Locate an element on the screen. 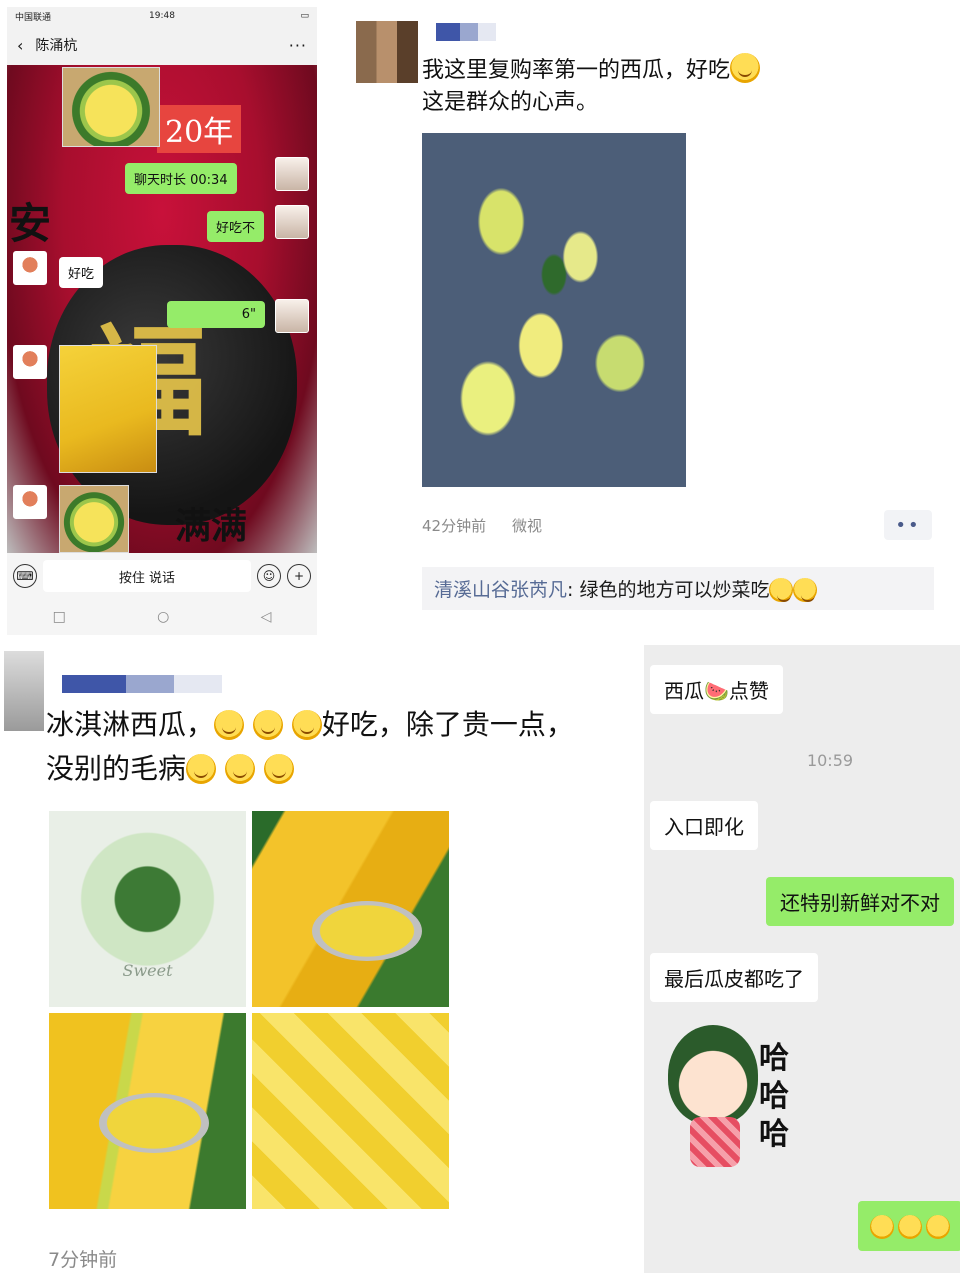 The image size is (960, 1280). post-text-line-2-row: 没别的毛病 is located at coordinates (170, 769).